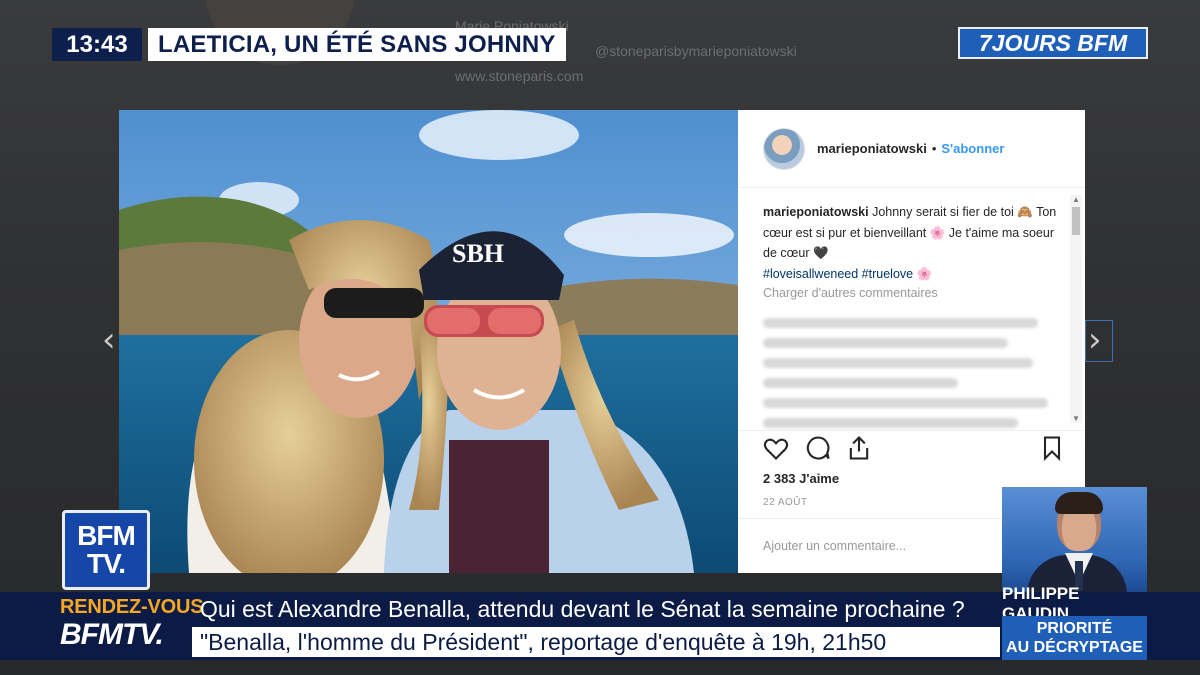  What do you see at coordinates (1076, 309) in the screenshot?
I see `comments-scrollbar: ▲ ▼` at bounding box center [1076, 309].